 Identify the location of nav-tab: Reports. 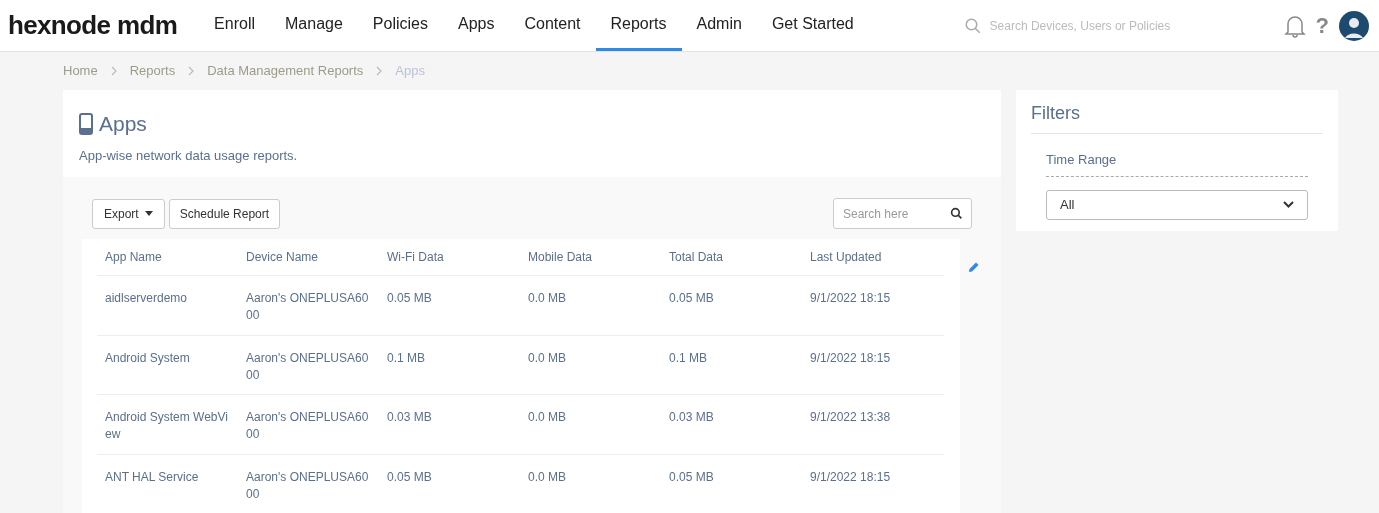
(638, 25).